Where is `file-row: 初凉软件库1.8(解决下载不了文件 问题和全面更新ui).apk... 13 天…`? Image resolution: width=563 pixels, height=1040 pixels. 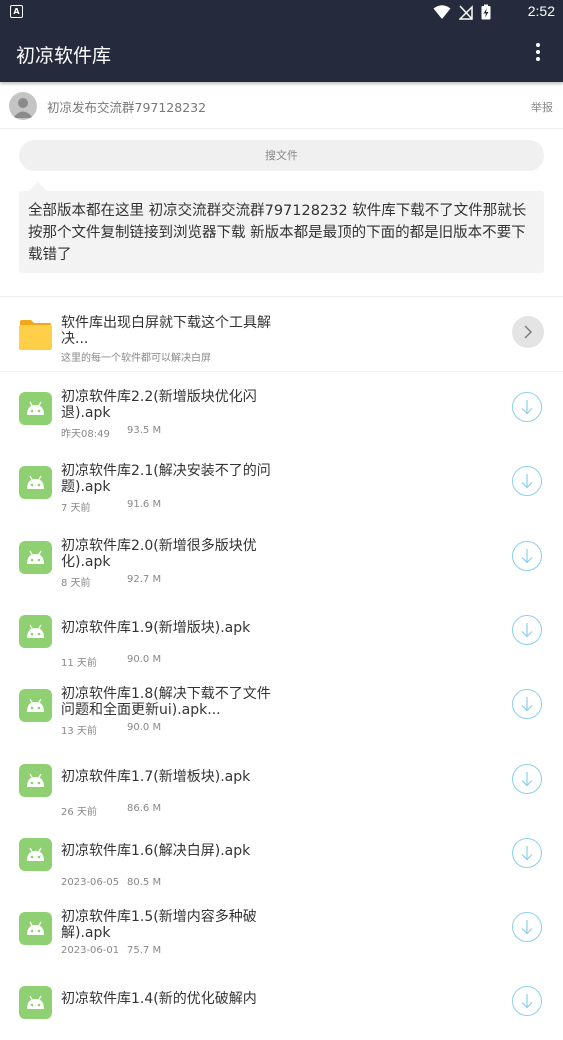 file-row: 初凉软件库1.8(解决下载不了文件 问题和全面更新ui).apk... 13 天… is located at coordinates (281, 706).